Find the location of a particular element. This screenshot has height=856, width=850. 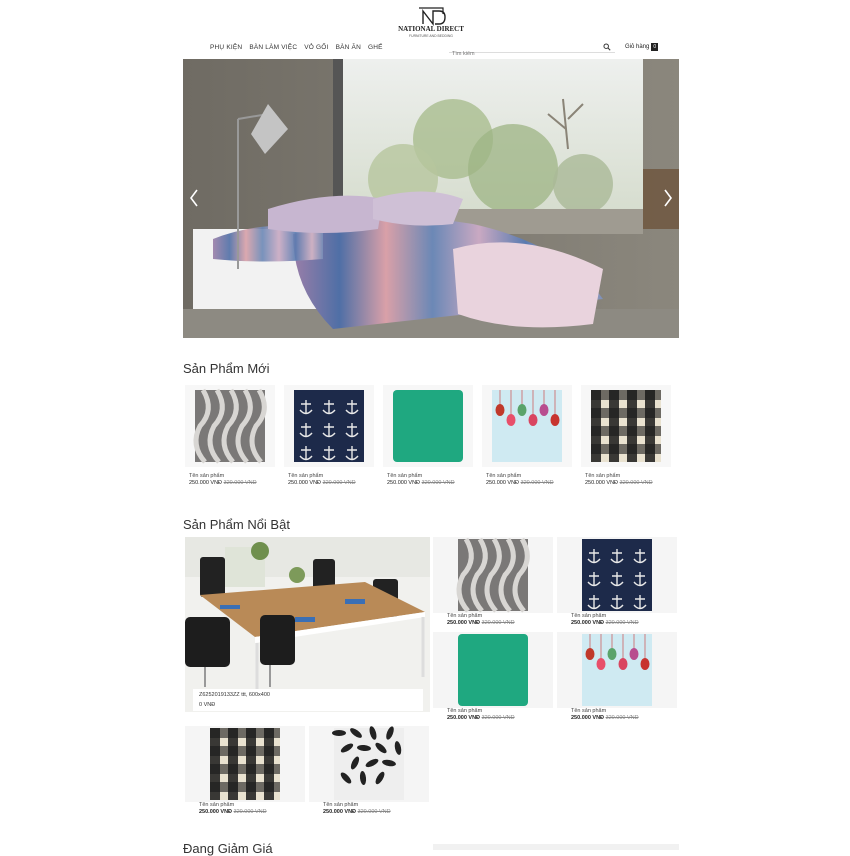

brand-logo: NATIONAL DIRECT FURNITURE AND BEDDING is located at coordinates (431, 22).